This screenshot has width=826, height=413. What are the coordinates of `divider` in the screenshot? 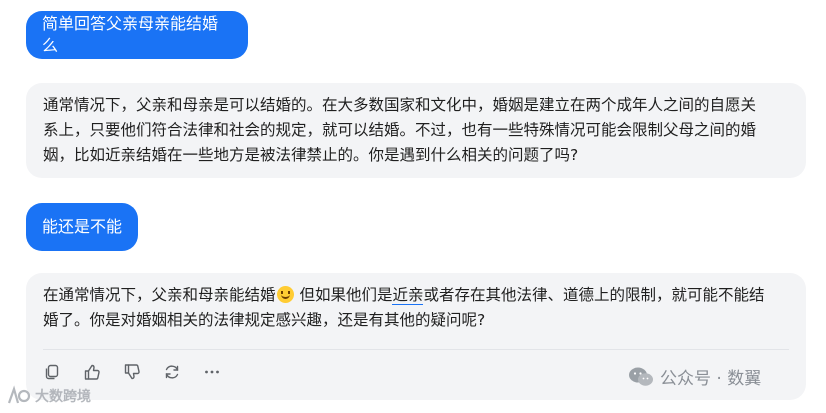 It's located at (416, 349).